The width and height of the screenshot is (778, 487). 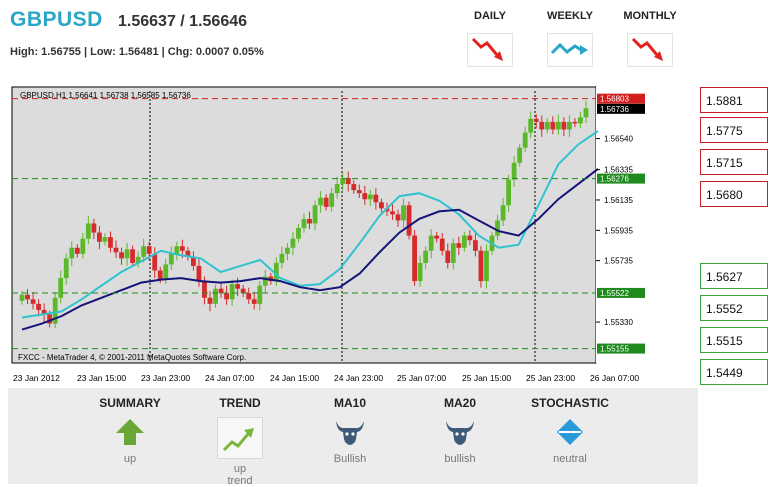 I want to click on neutral-diamond-icon, so click(x=570, y=432).